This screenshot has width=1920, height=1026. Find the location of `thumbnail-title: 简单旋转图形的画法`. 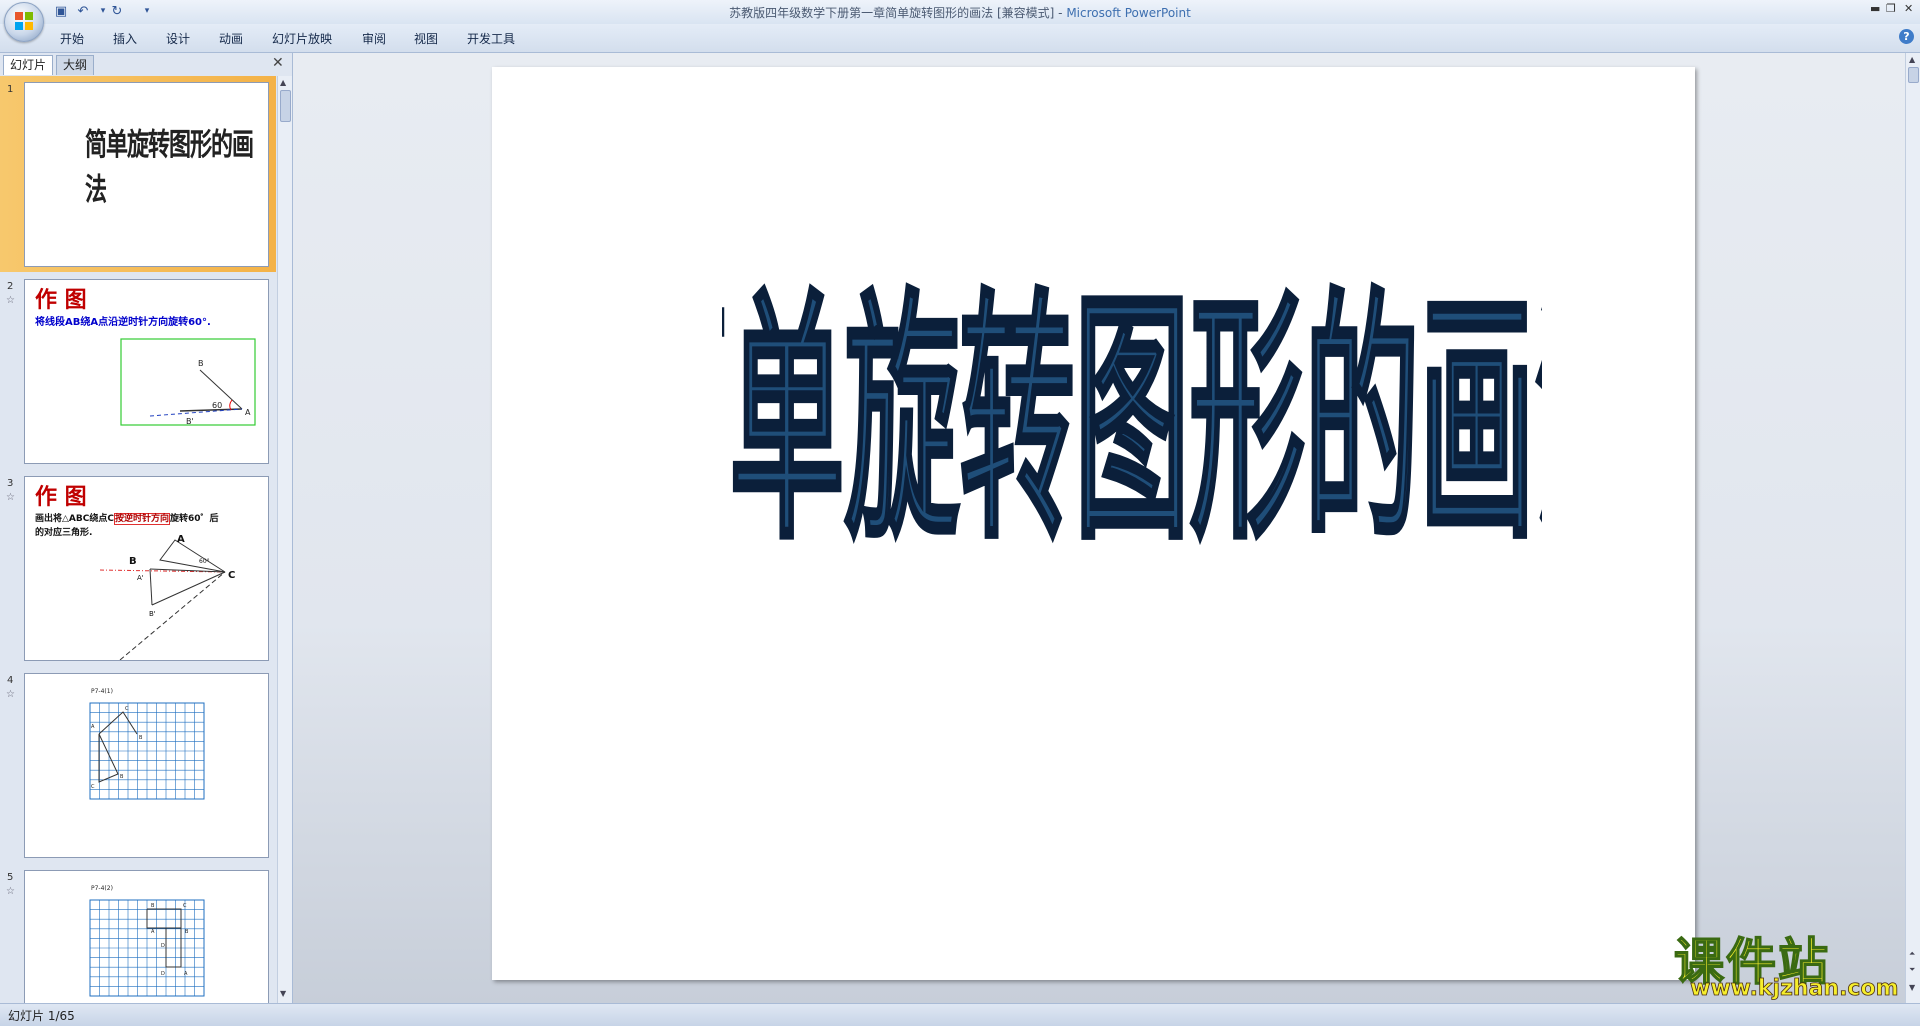

thumbnail-title: 简单旋转图形的画法 is located at coordinates (169, 168).